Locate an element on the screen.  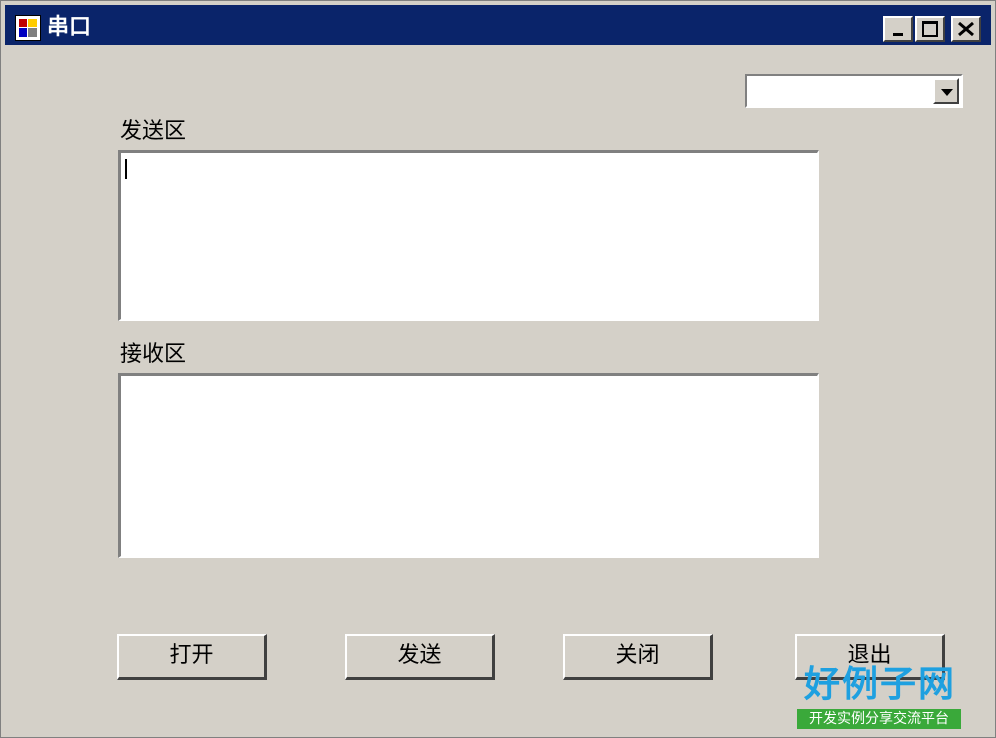
chevron-down-icon is located at coordinates (947, 92).